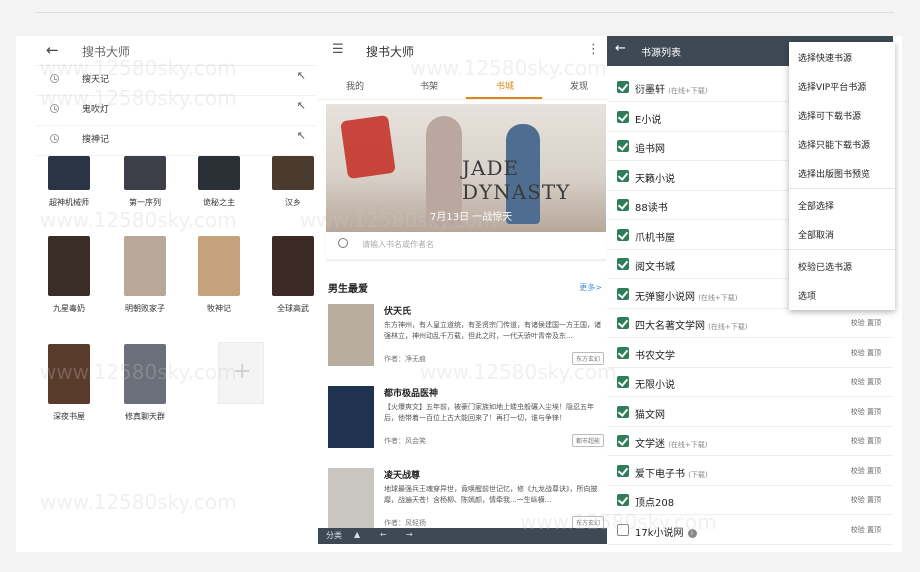 The width and height of the screenshot is (920, 572). What do you see at coordinates (429, 85) in the screenshot?
I see `tab-bookshelf: 书架` at bounding box center [429, 85].